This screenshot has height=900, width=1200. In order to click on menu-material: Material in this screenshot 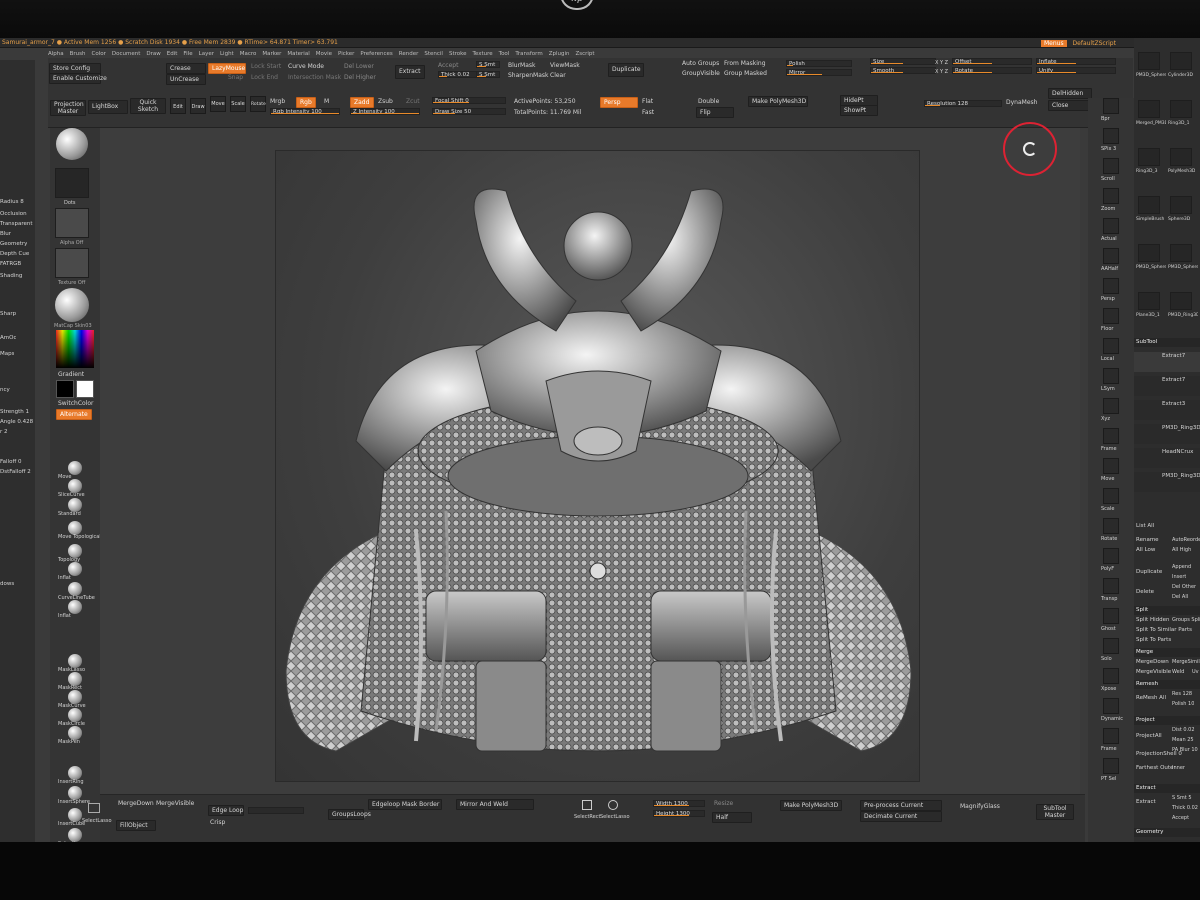, I will do `click(298, 54)`.